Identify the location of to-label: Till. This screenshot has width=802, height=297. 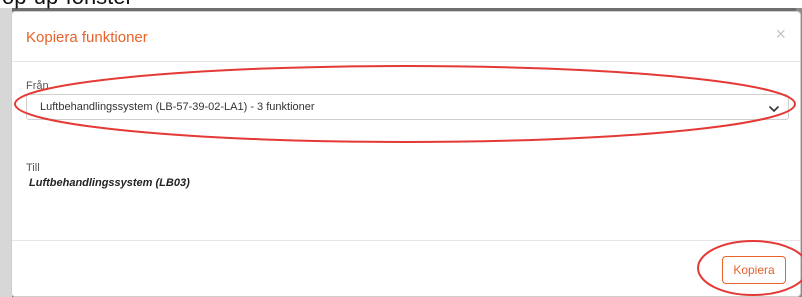
(33, 168).